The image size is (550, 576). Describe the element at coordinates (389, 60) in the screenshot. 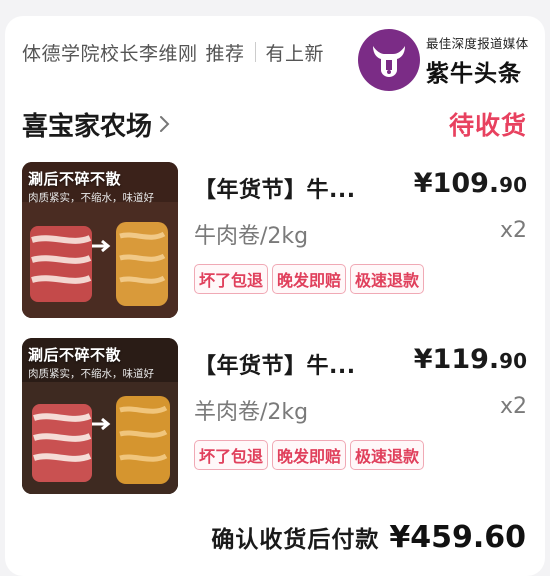

I see `bull-logo-icon` at that location.